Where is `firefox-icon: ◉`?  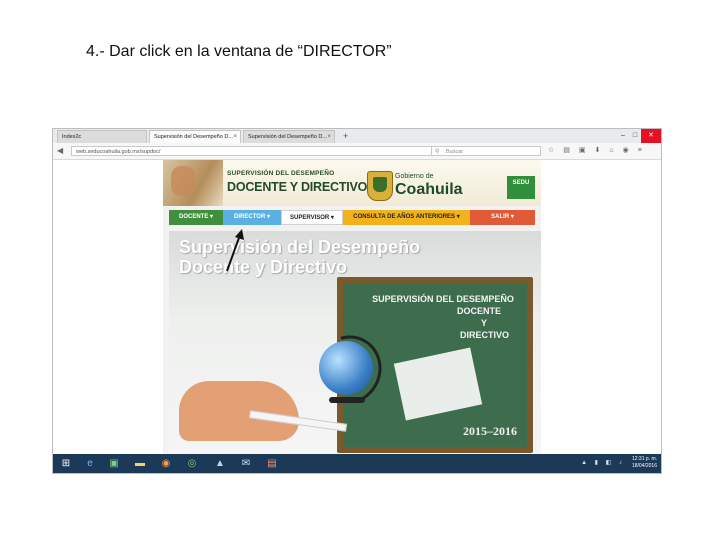
firefox-icon: ◉ is located at coordinates (166, 463).